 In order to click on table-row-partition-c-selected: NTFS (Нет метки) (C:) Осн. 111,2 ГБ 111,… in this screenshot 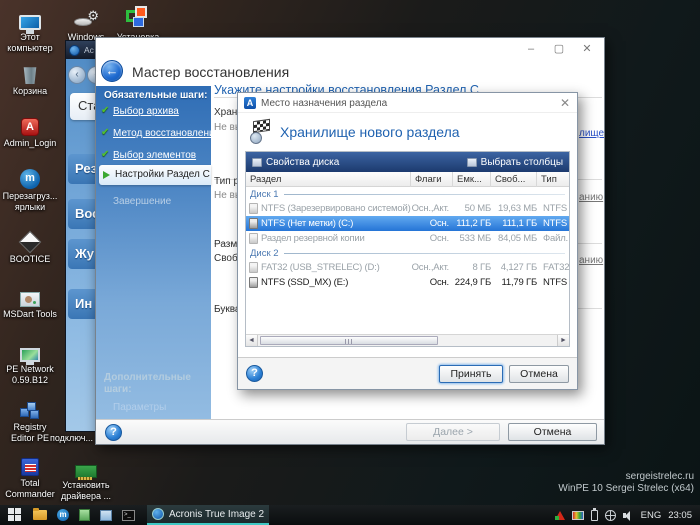, I will do `click(407, 223)`.